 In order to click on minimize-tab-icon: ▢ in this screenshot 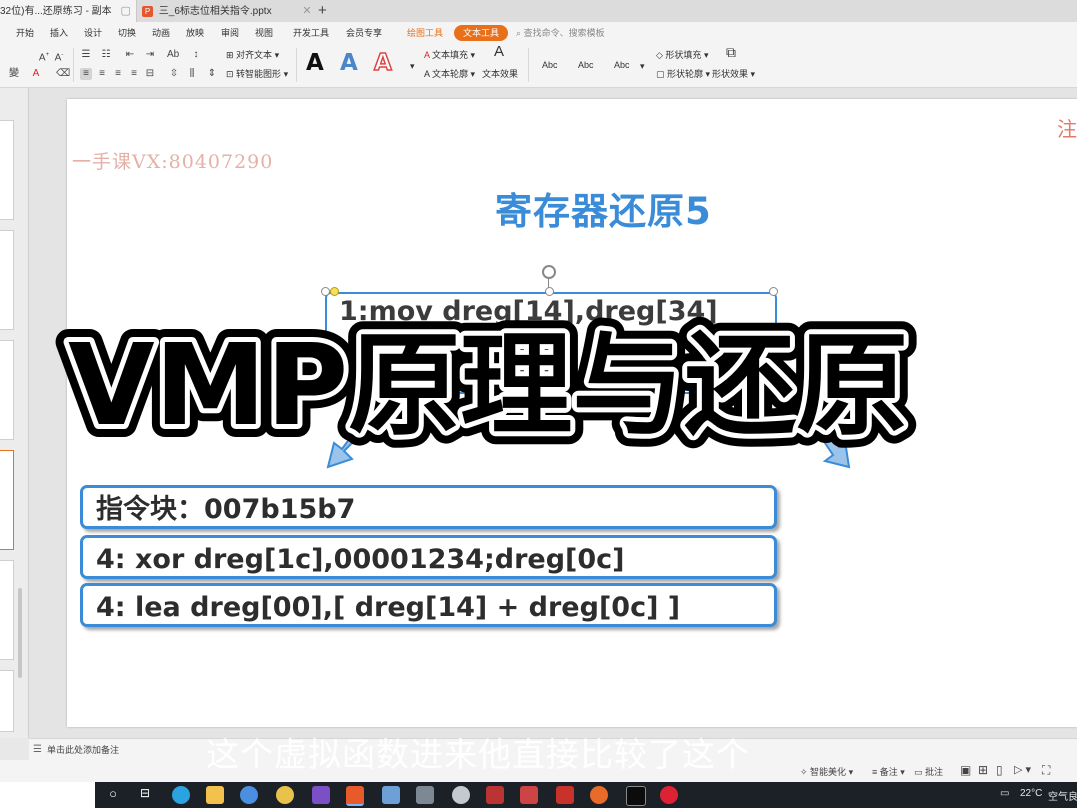, I will do `click(125, 11)`.